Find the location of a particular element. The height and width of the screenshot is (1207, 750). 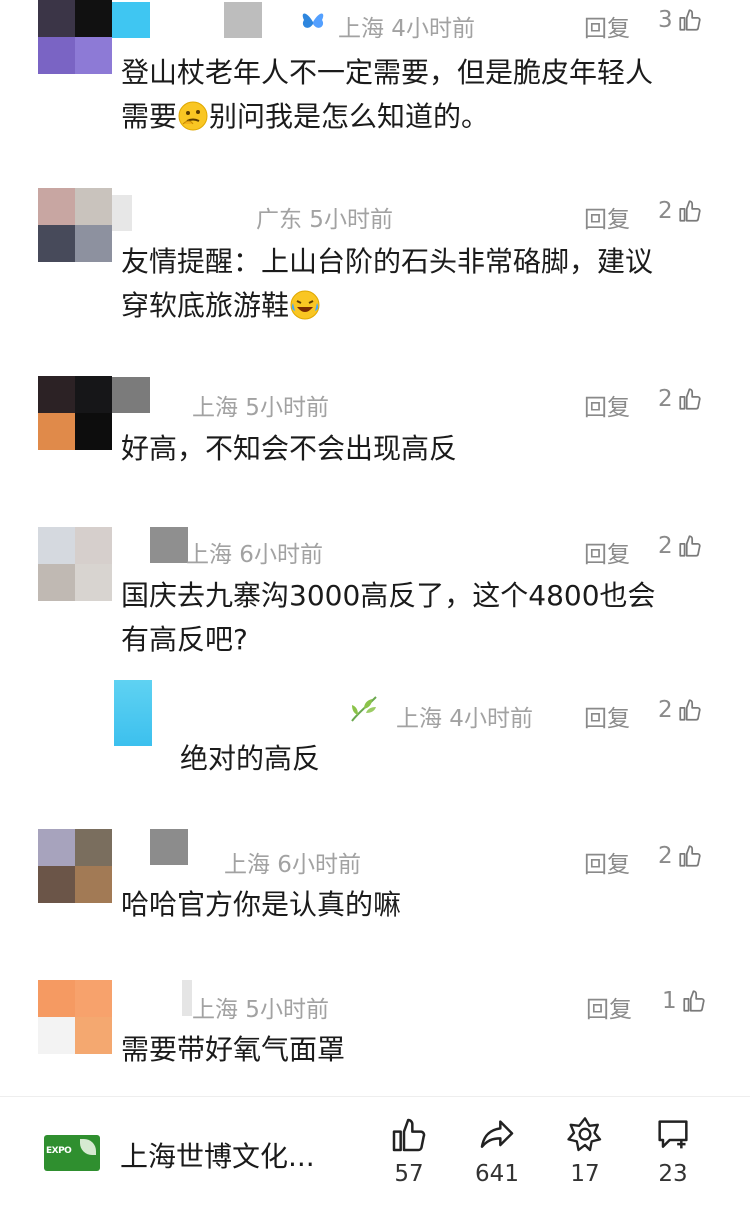

comment-line: 穿软底旅游鞋 is located at coordinates (387, 306).